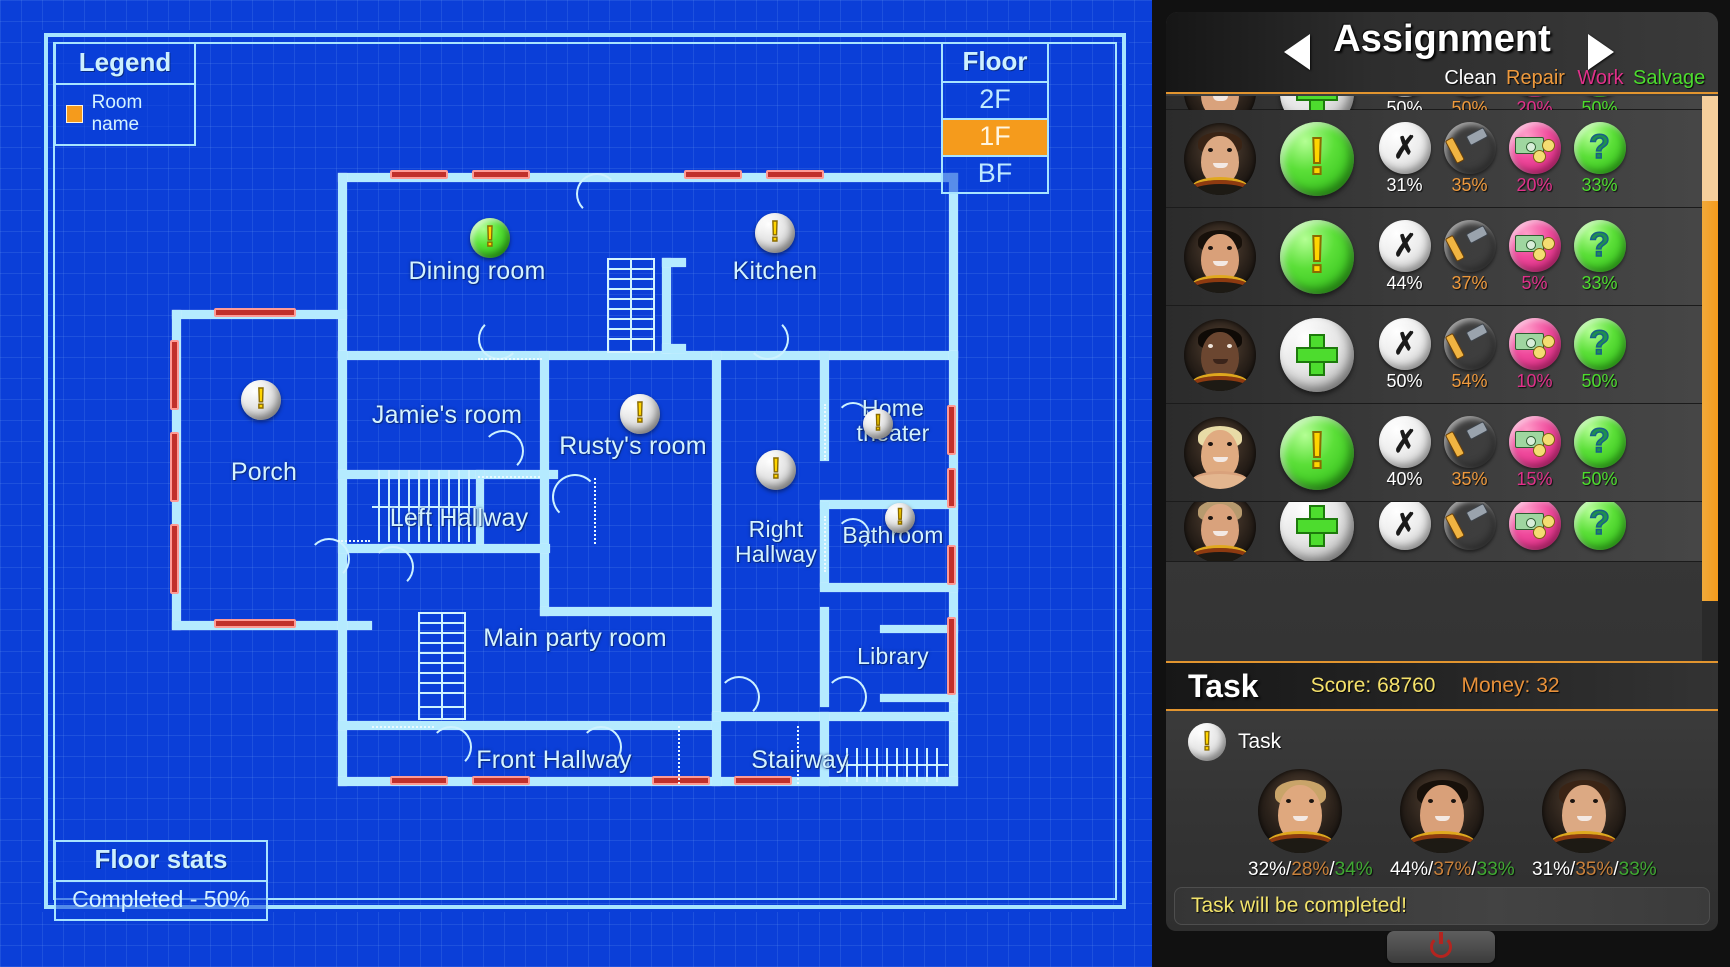 This screenshot has height=967, width=1730. I want to click on skill-salvage: ?, so click(1599, 526).